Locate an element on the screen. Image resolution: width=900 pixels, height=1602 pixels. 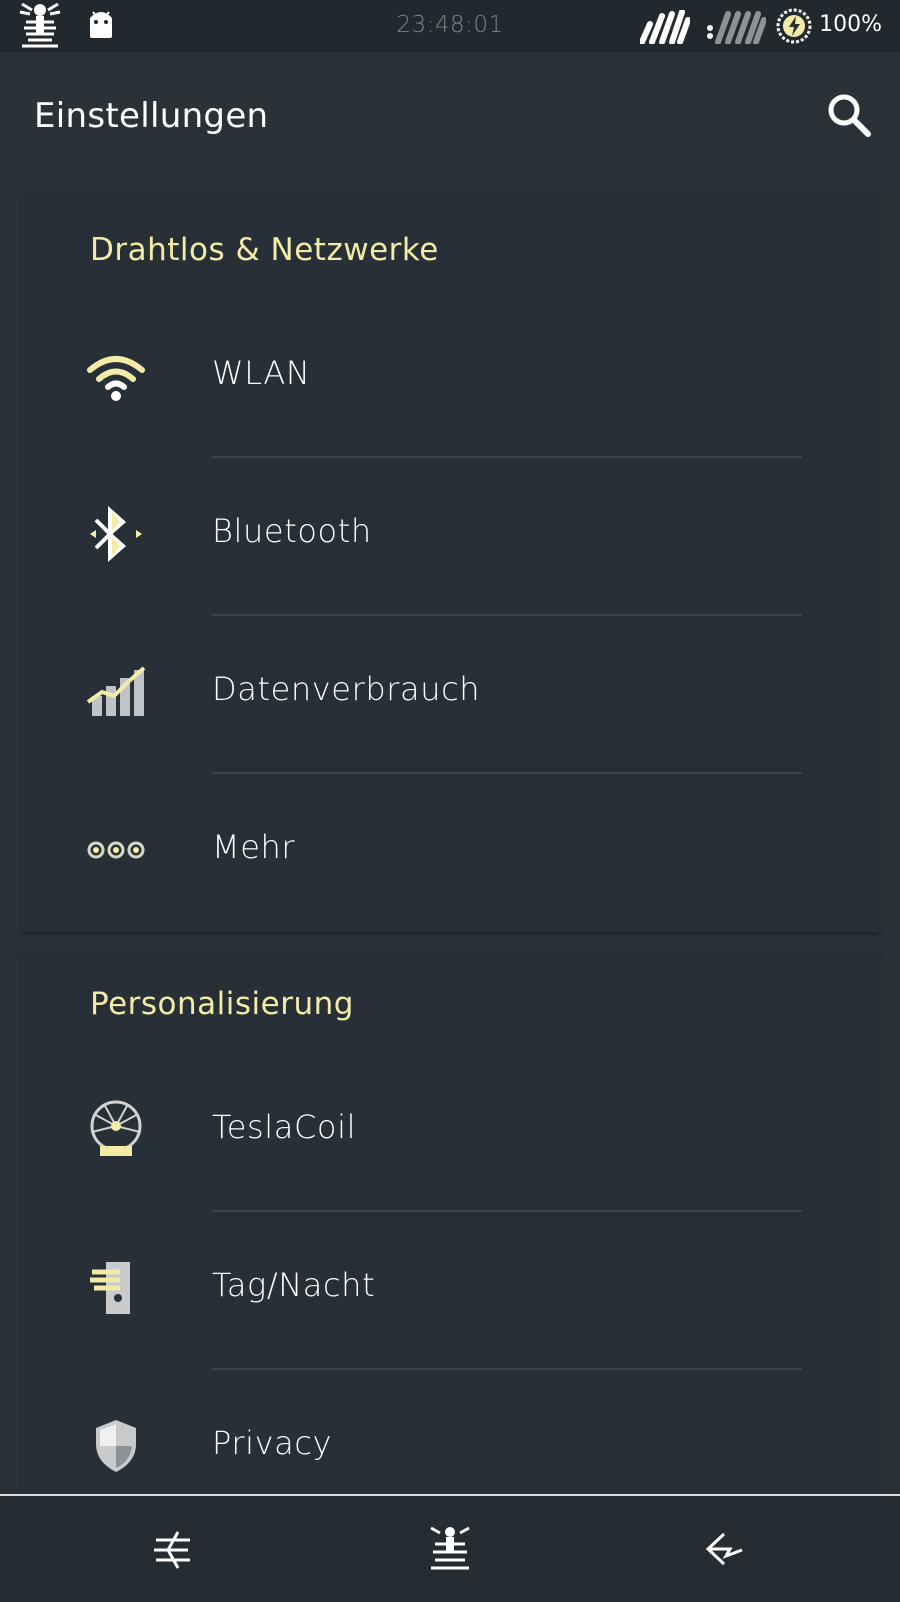
list-item-label: Privacy is located at coordinates (272, 1443).